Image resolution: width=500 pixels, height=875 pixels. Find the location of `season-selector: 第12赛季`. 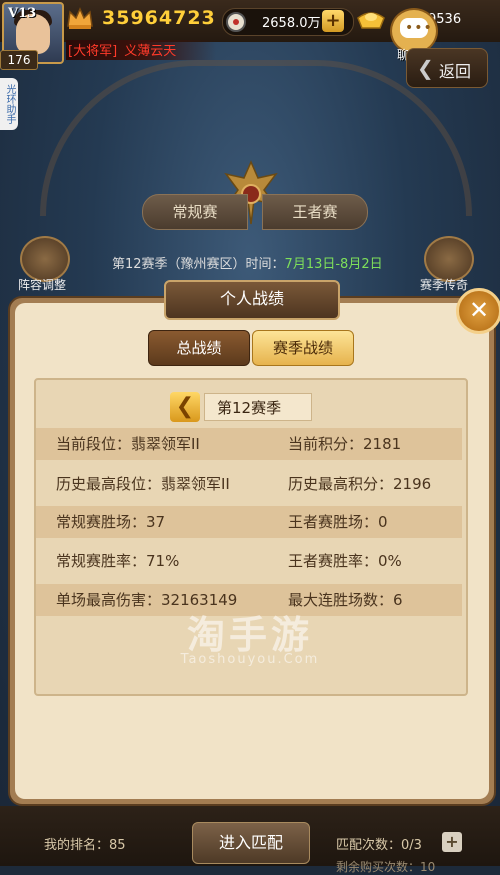

season-selector: 第12赛季 is located at coordinates (258, 407).